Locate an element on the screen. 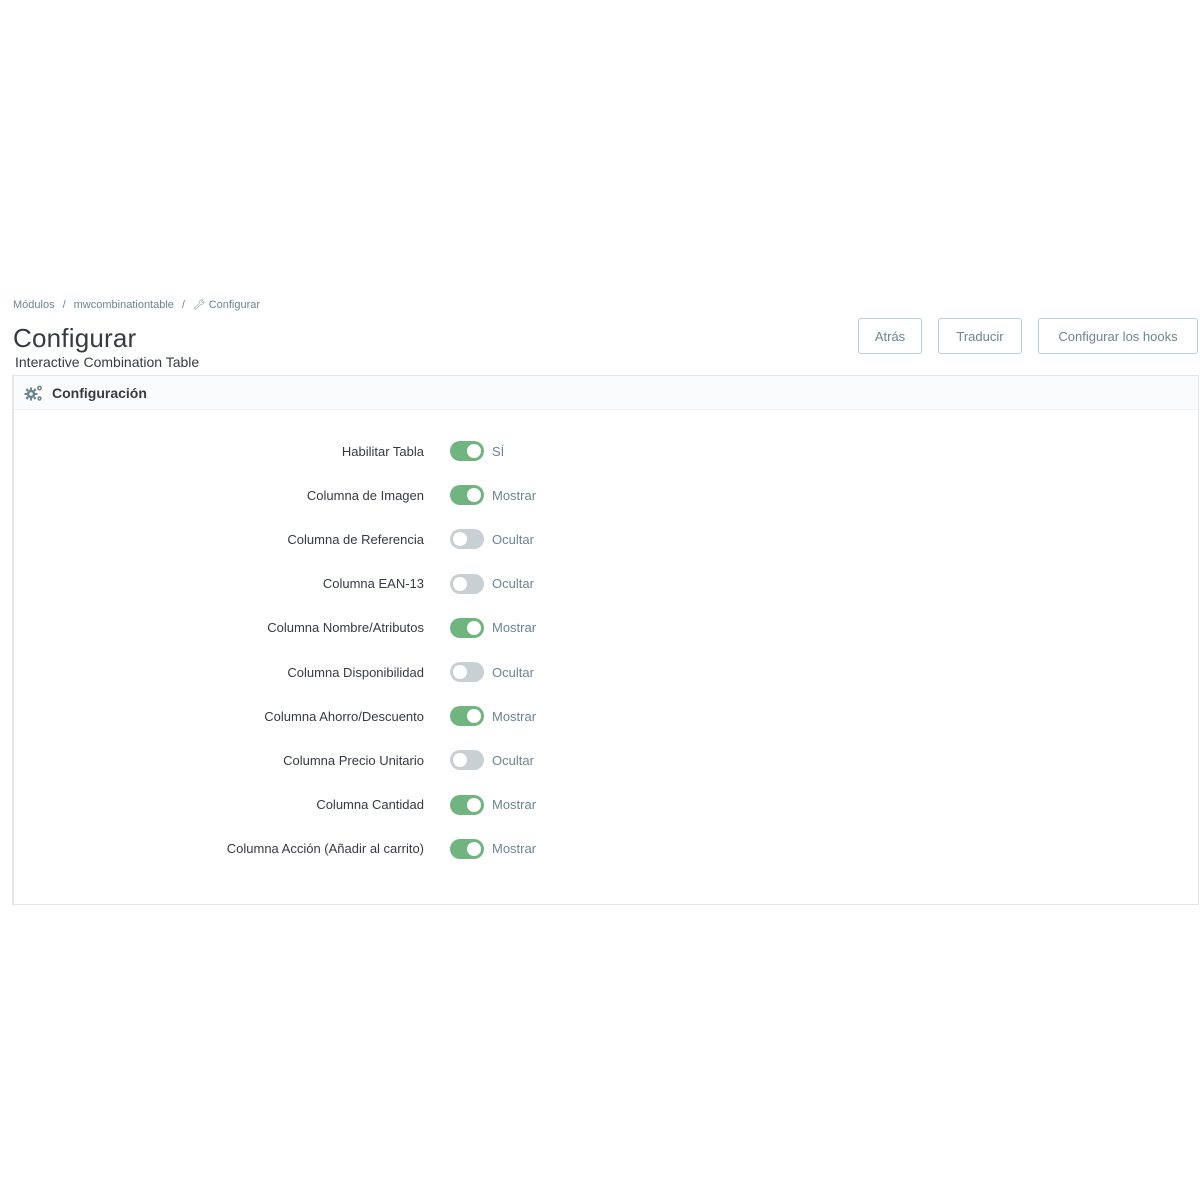 The height and width of the screenshot is (1200, 1200). breadcrumb-item-configurar: Configurar is located at coordinates (234, 305).